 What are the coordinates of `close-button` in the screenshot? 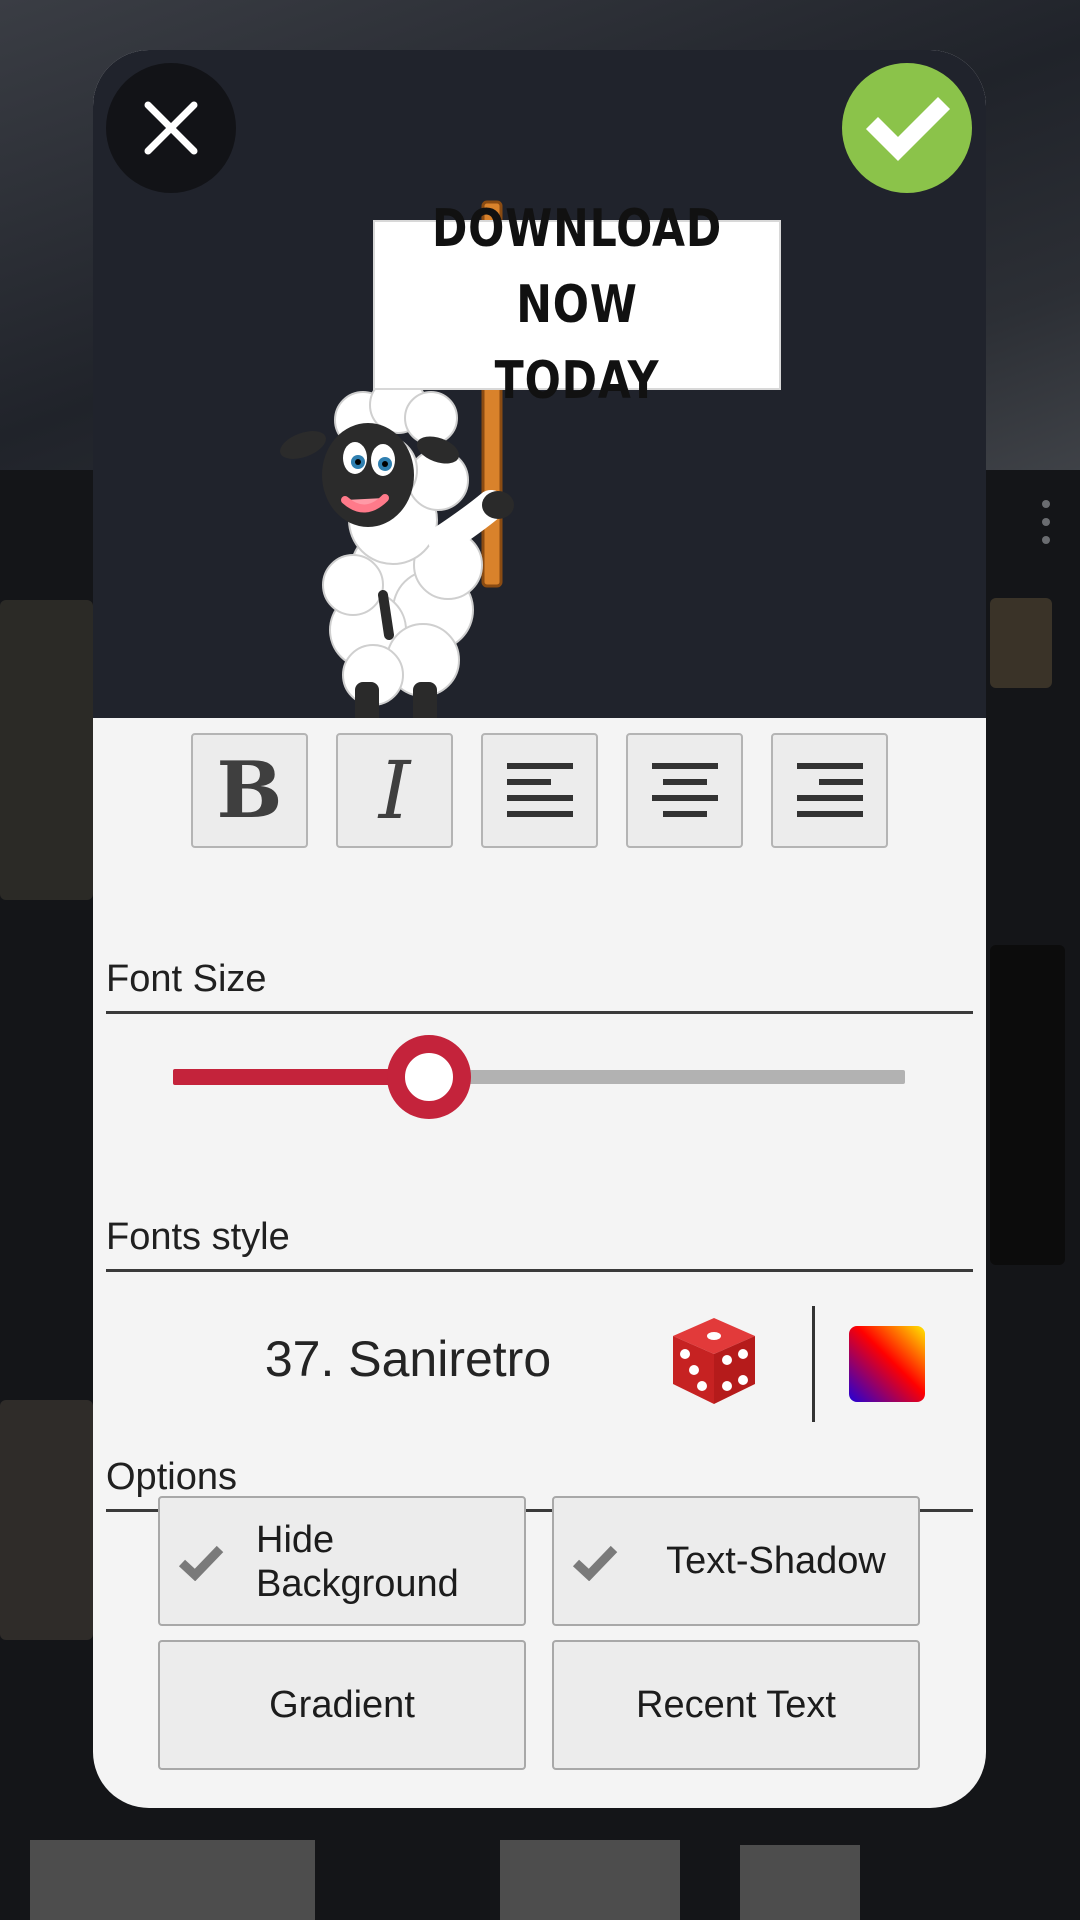 It's located at (171, 128).